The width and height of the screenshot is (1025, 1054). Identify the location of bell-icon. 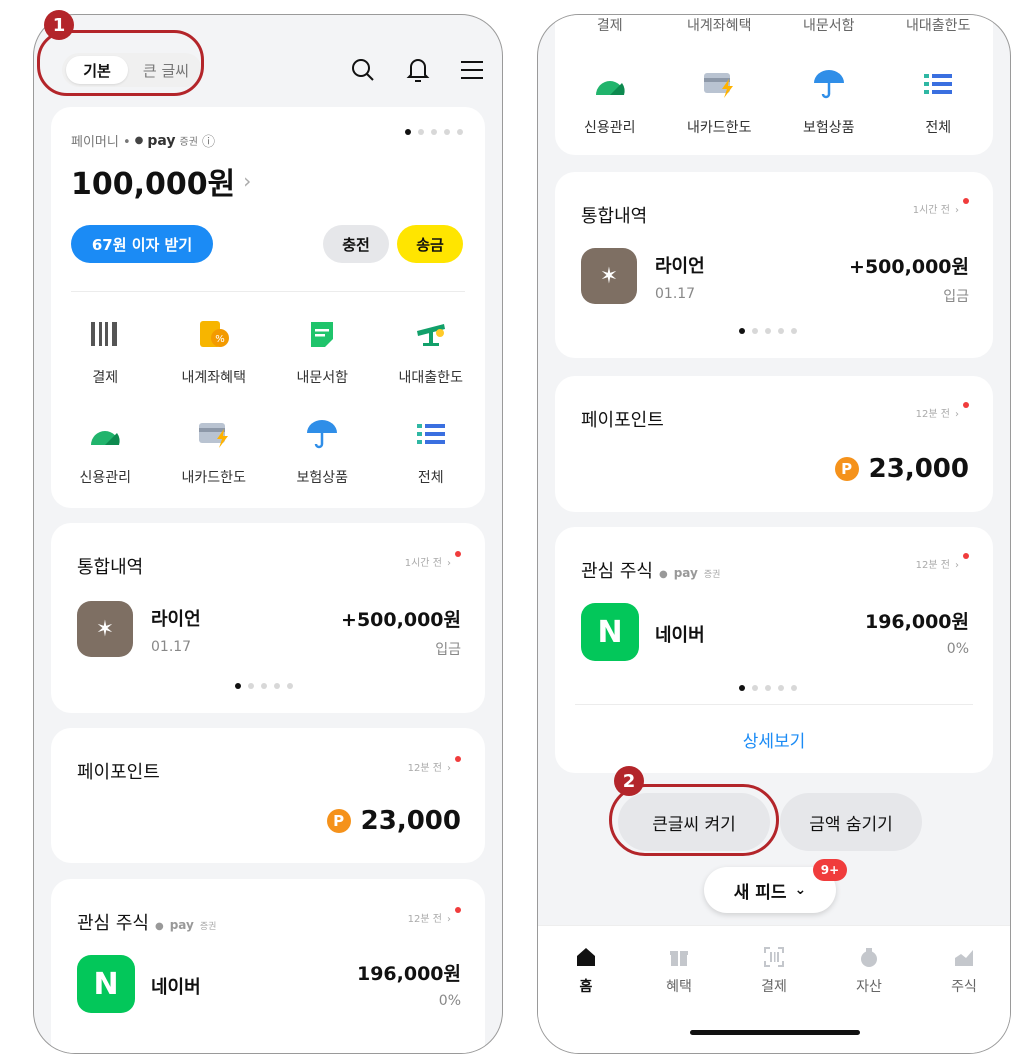
(418, 72).